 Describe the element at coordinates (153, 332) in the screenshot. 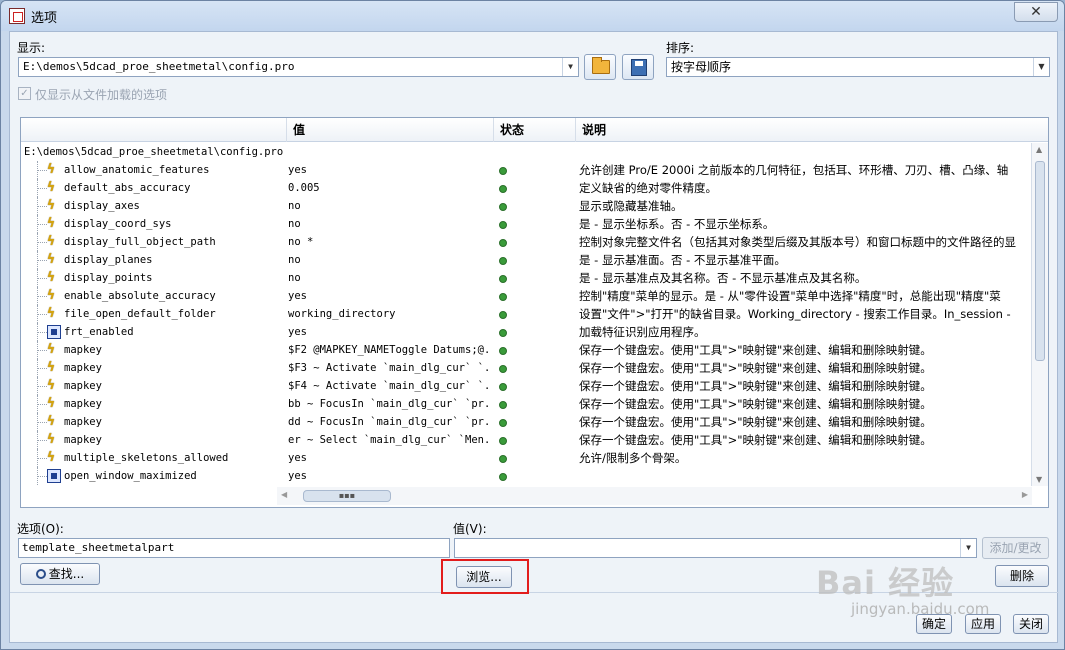

I see `option-name-cell: frt_enabled` at that location.